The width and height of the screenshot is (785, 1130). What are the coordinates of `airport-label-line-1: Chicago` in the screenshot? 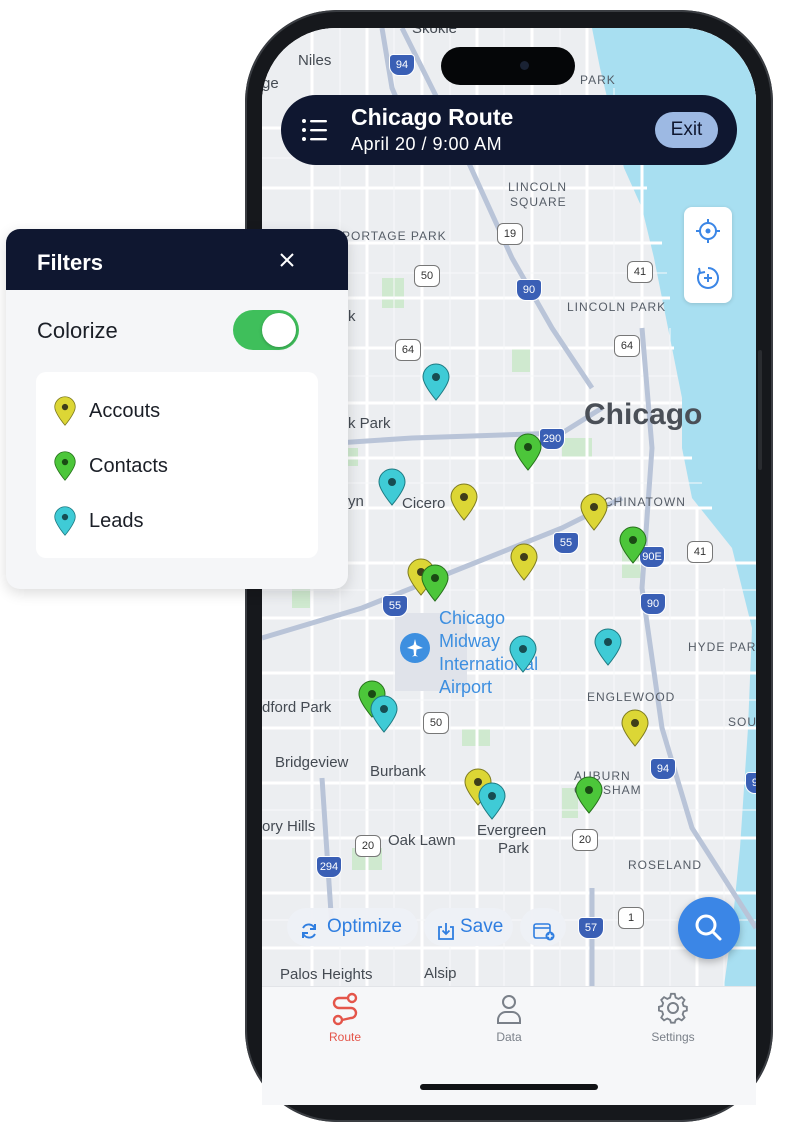 It's located at (472, 618).